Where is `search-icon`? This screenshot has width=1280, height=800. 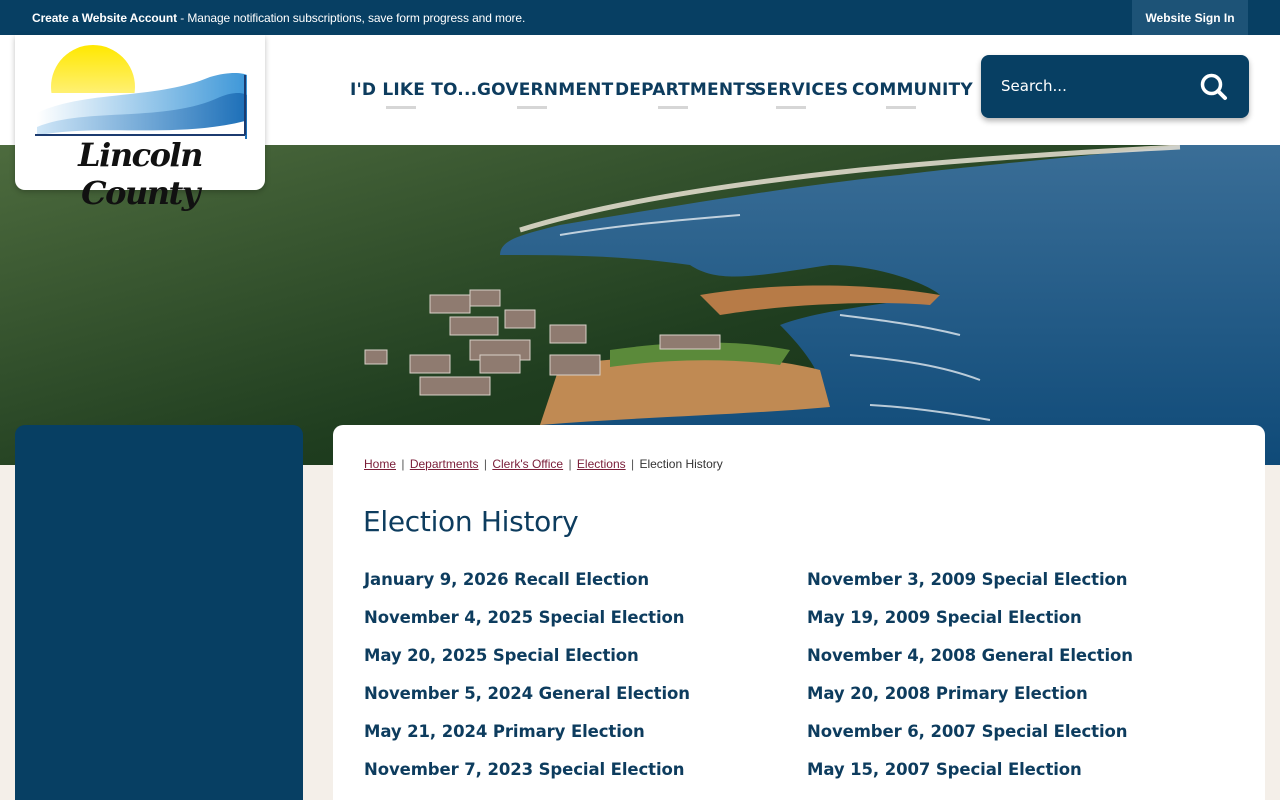 search-icon is located at coordinates (1214, 87).